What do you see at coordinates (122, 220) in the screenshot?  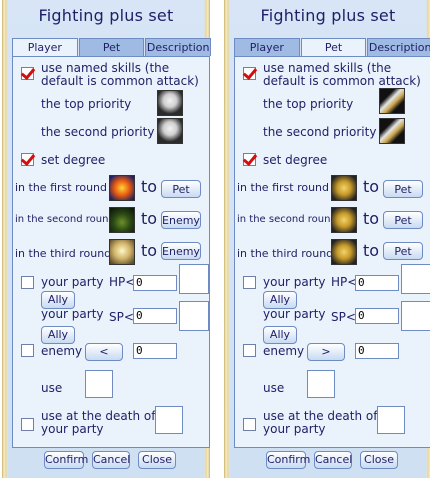 I see `tree-skill-icon` at bounding box center [122, 220].